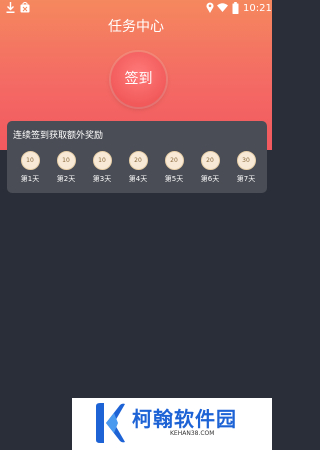  I want to click on wifi-icon, so click(222, 7).